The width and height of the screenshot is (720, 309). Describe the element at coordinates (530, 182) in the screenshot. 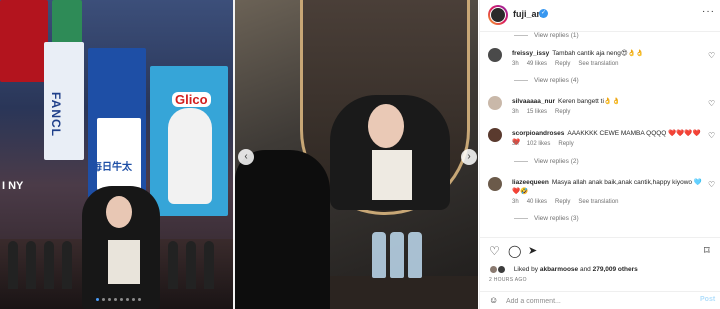

I see `comment-username: liazeequeen` at that location.